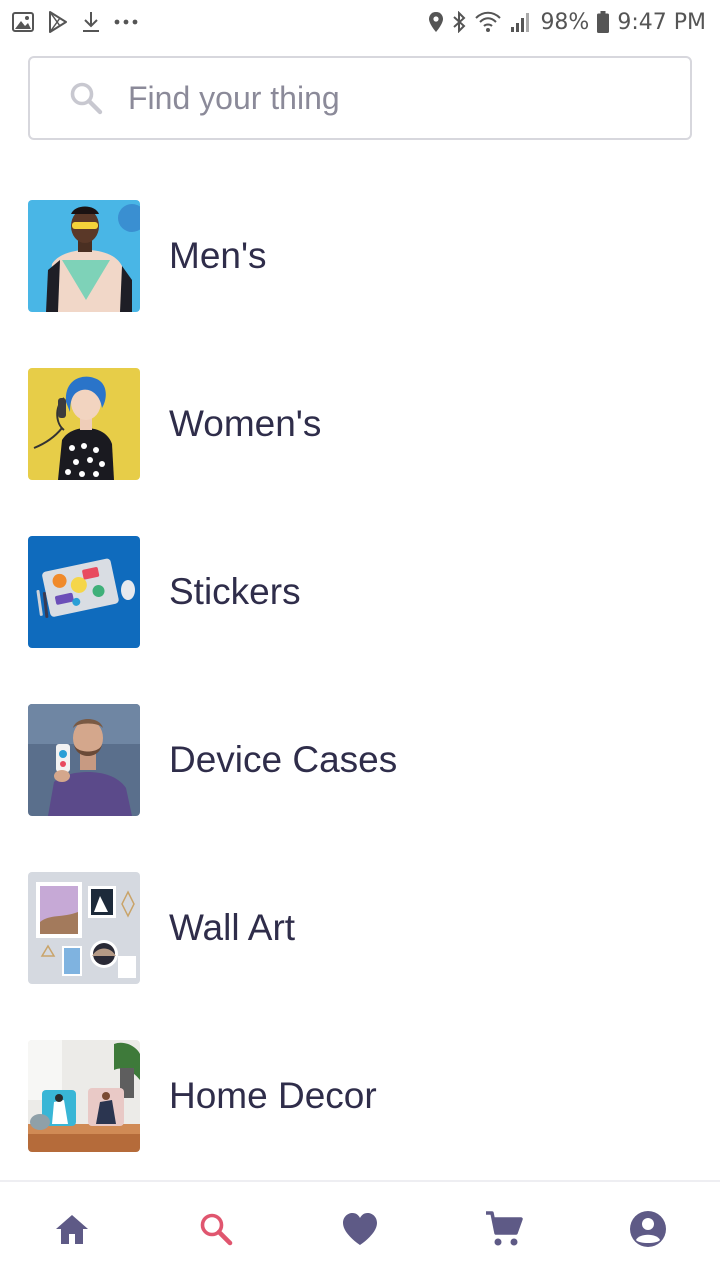 The image size is (720, 1280). I want to click on home-icon, so click(72, 1231).